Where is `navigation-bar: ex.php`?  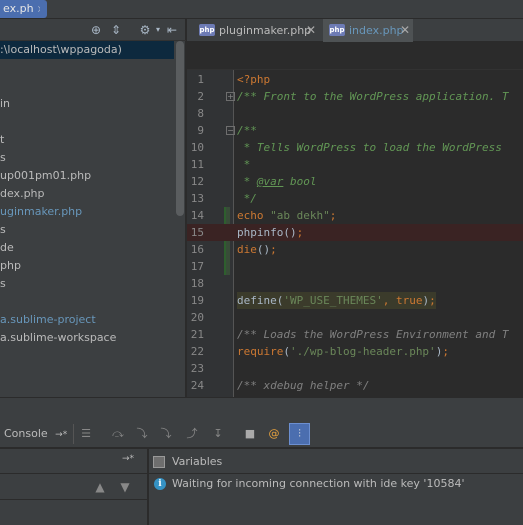
navigation-bar: ex.php is located at coordinates (261, 9).